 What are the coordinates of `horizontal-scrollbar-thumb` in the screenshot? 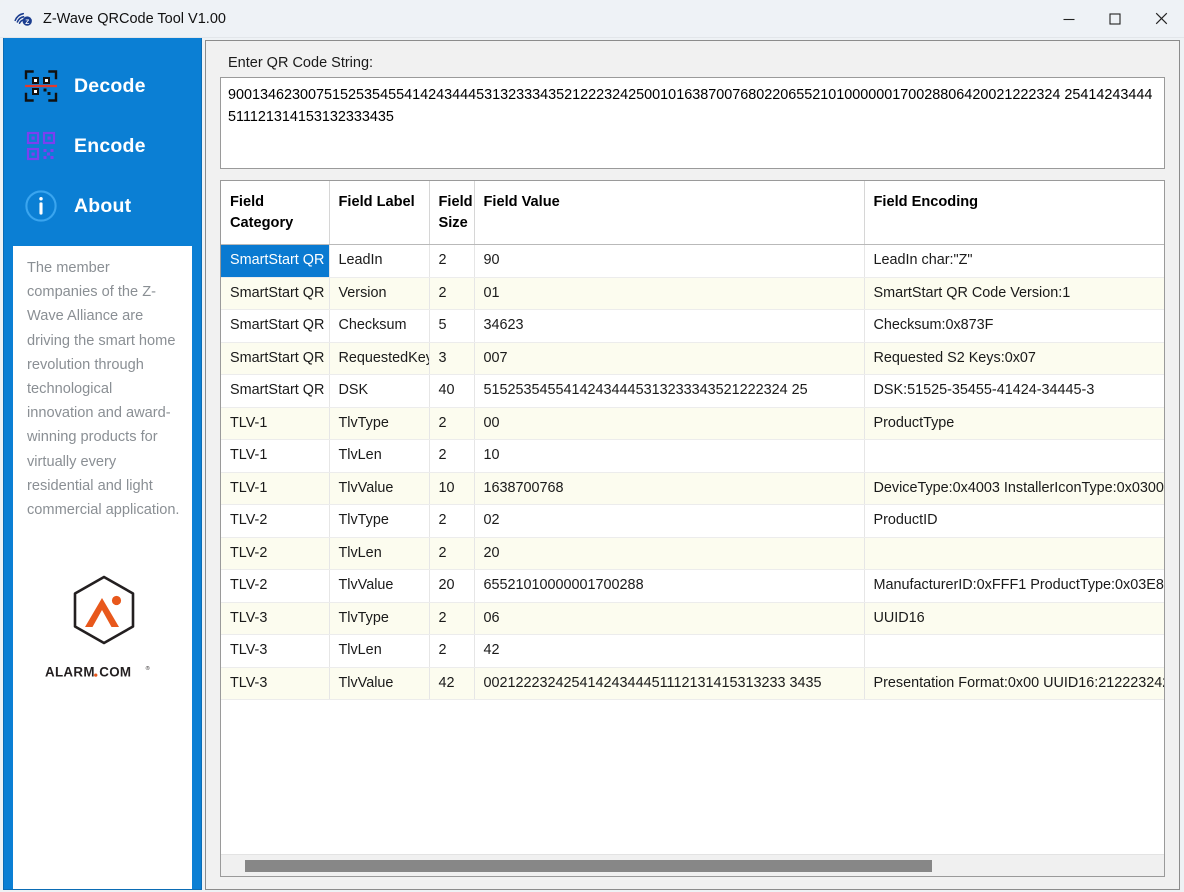 It's located at (588, 865).